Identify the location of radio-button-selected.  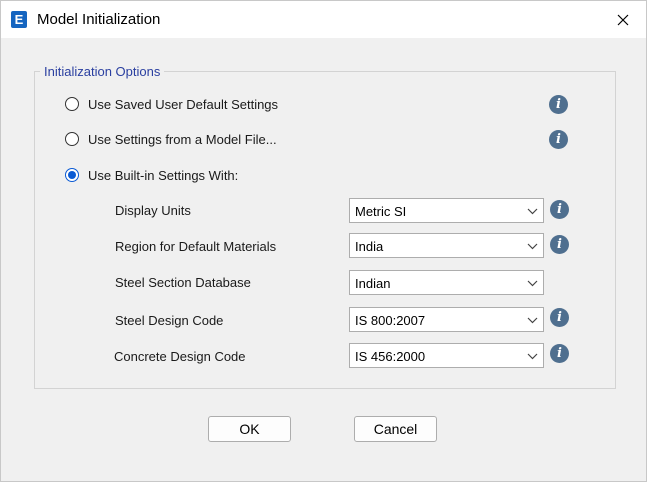
(72, 175).